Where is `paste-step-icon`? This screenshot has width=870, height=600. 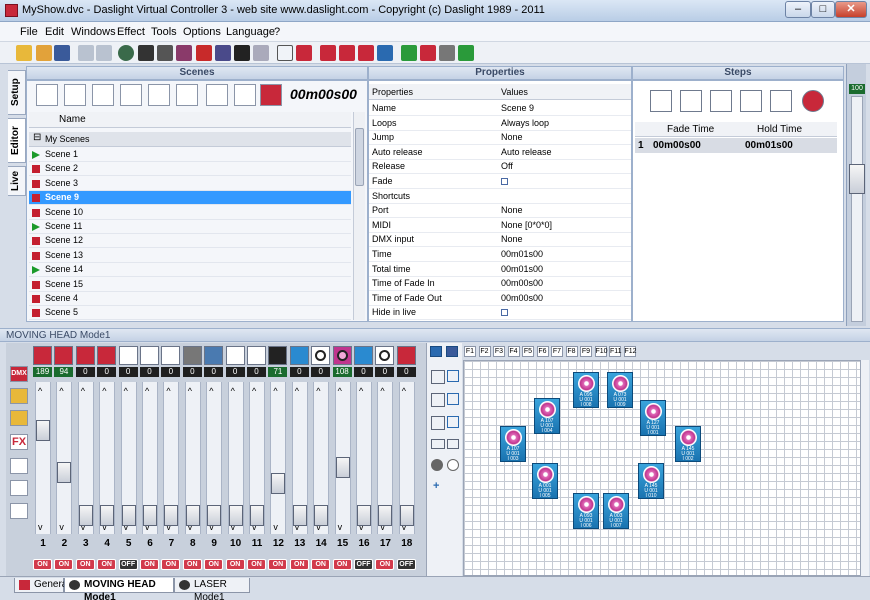
paste-step-icon is located at coordinates (781, 101).